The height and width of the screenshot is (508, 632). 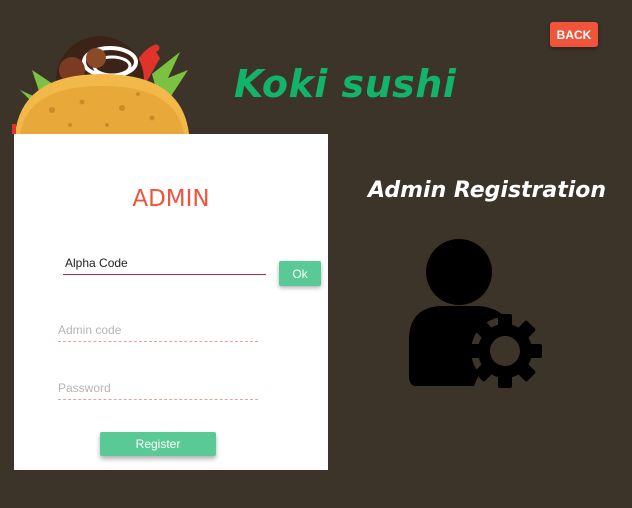 I want to click on brand-title: Koki sushi, so click(x=345, y=84).